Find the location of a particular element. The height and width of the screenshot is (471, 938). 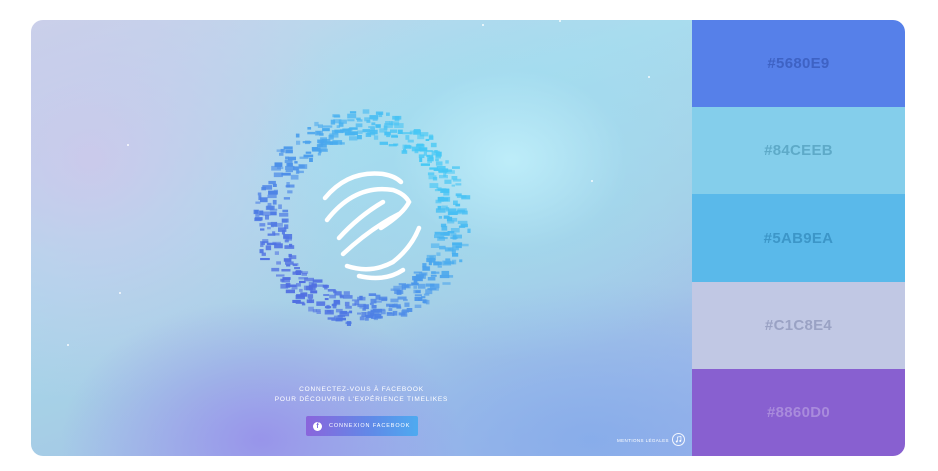

swatch-hex-label: #5680E9 is located at coordinates (798, 64).